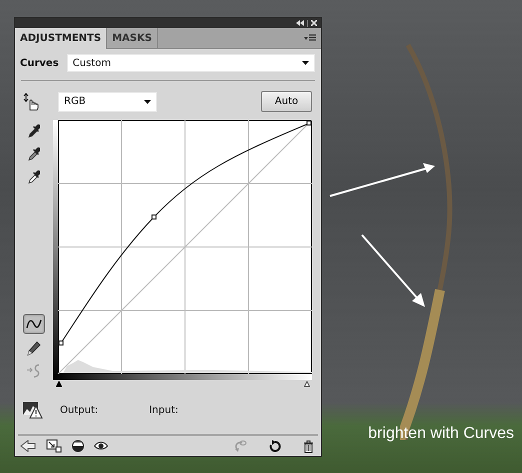  Describe the element at coordinates (79, 410) in the screenshot. I see `output-label: Output:` at that location.